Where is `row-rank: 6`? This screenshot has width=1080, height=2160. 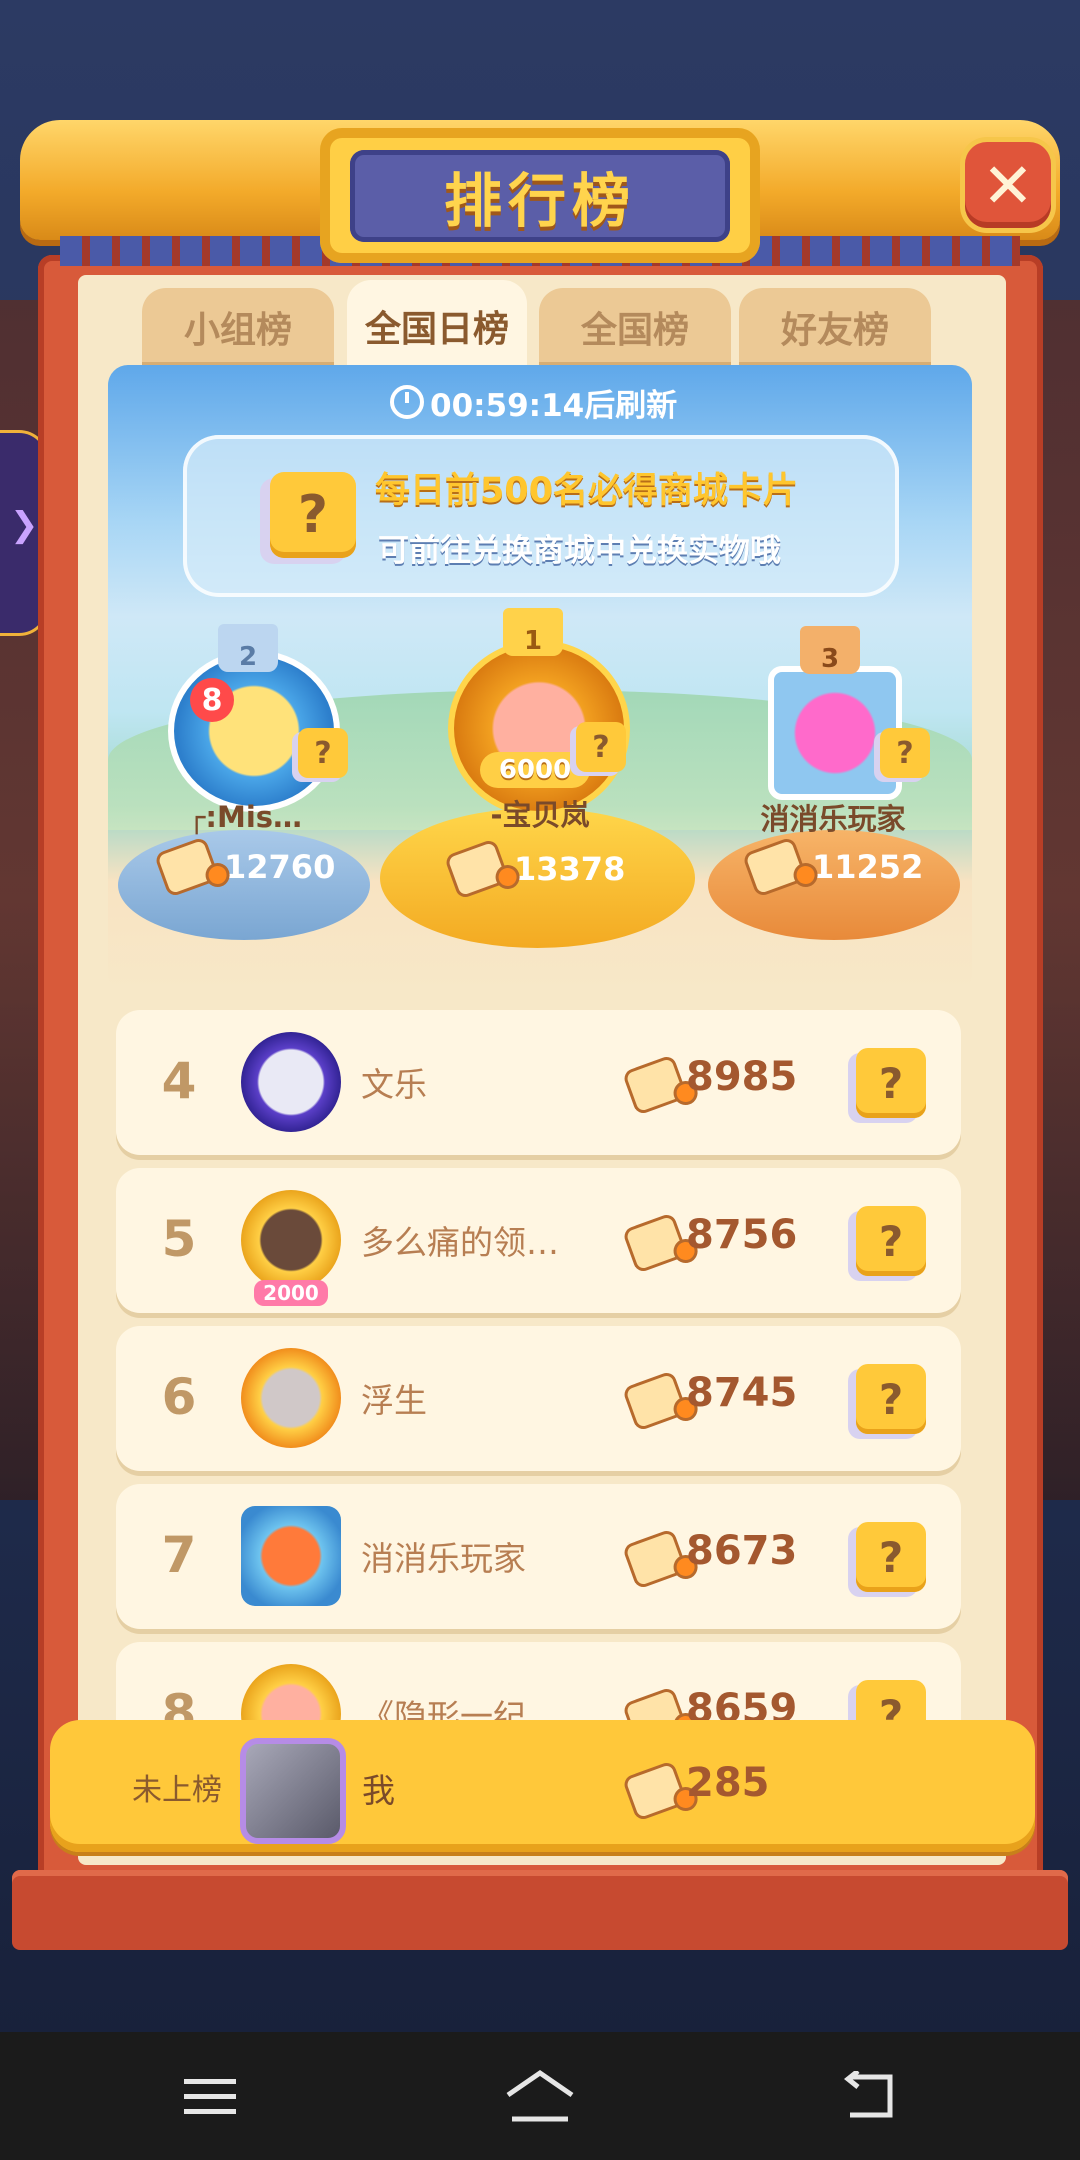 row-rank: 6 is located at coordinates (179, 1397).